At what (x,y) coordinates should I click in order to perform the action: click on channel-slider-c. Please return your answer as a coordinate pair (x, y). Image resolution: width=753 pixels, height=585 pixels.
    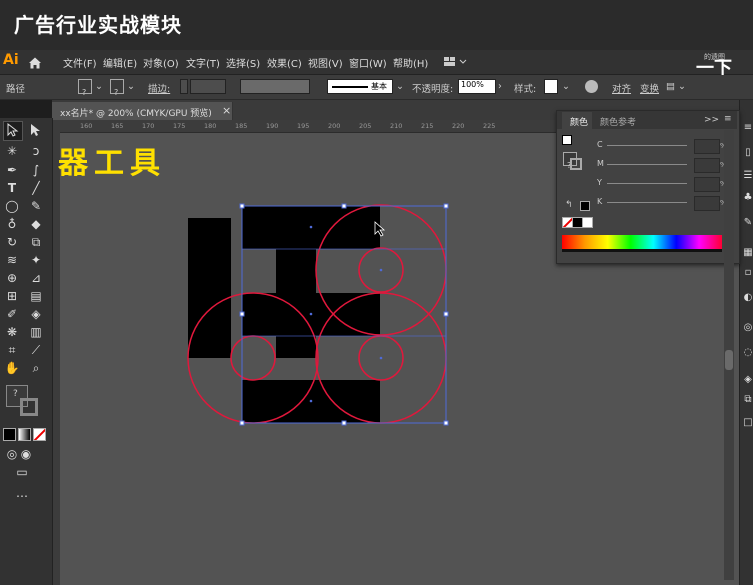
    Looking at the image, I should click on (647, 145).